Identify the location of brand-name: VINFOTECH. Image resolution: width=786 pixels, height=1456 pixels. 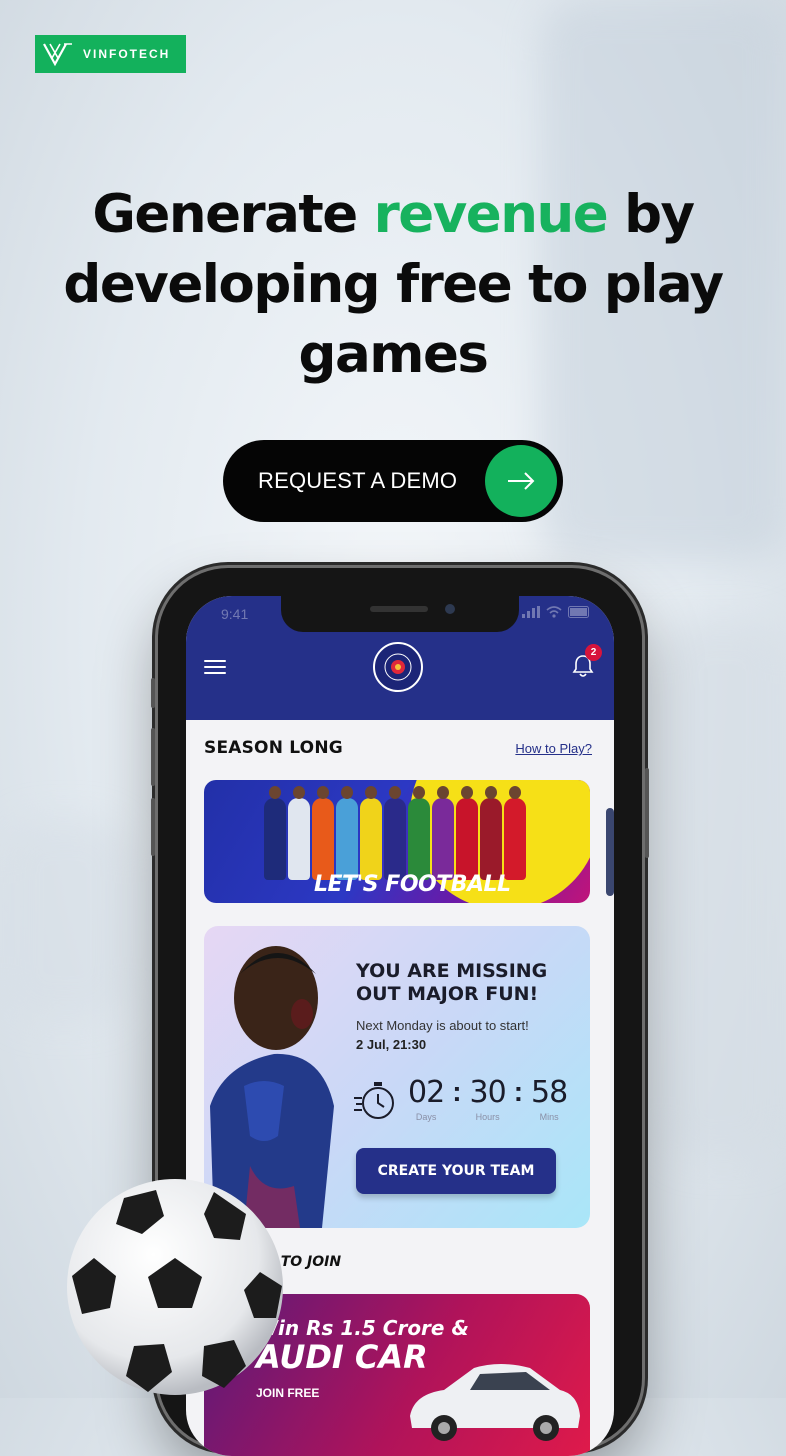
(127, 54).